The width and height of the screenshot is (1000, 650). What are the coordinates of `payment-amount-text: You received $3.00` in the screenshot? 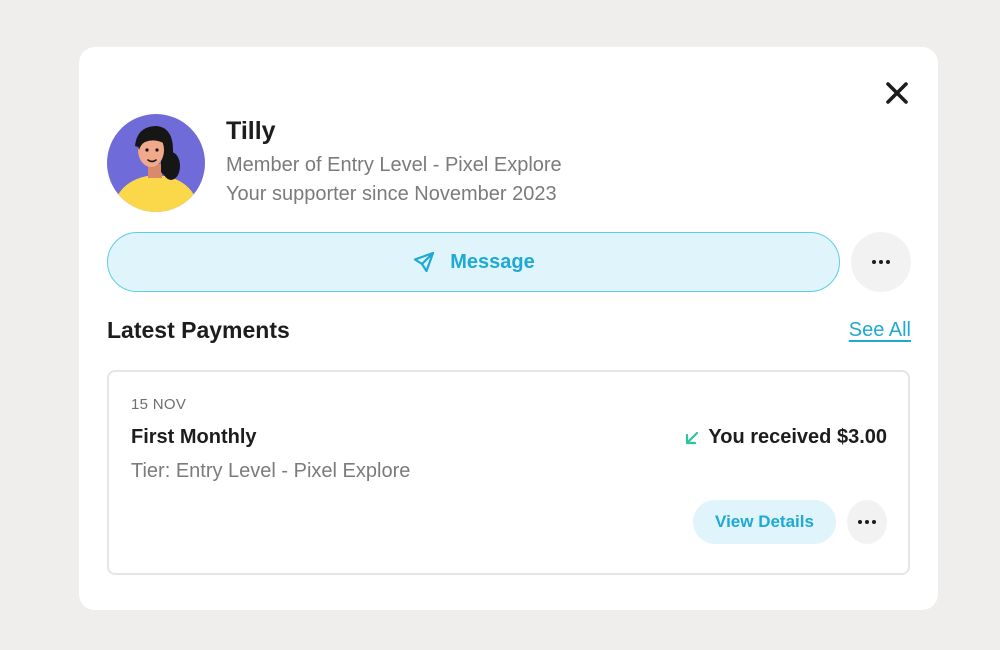 It's located at (797, 437).